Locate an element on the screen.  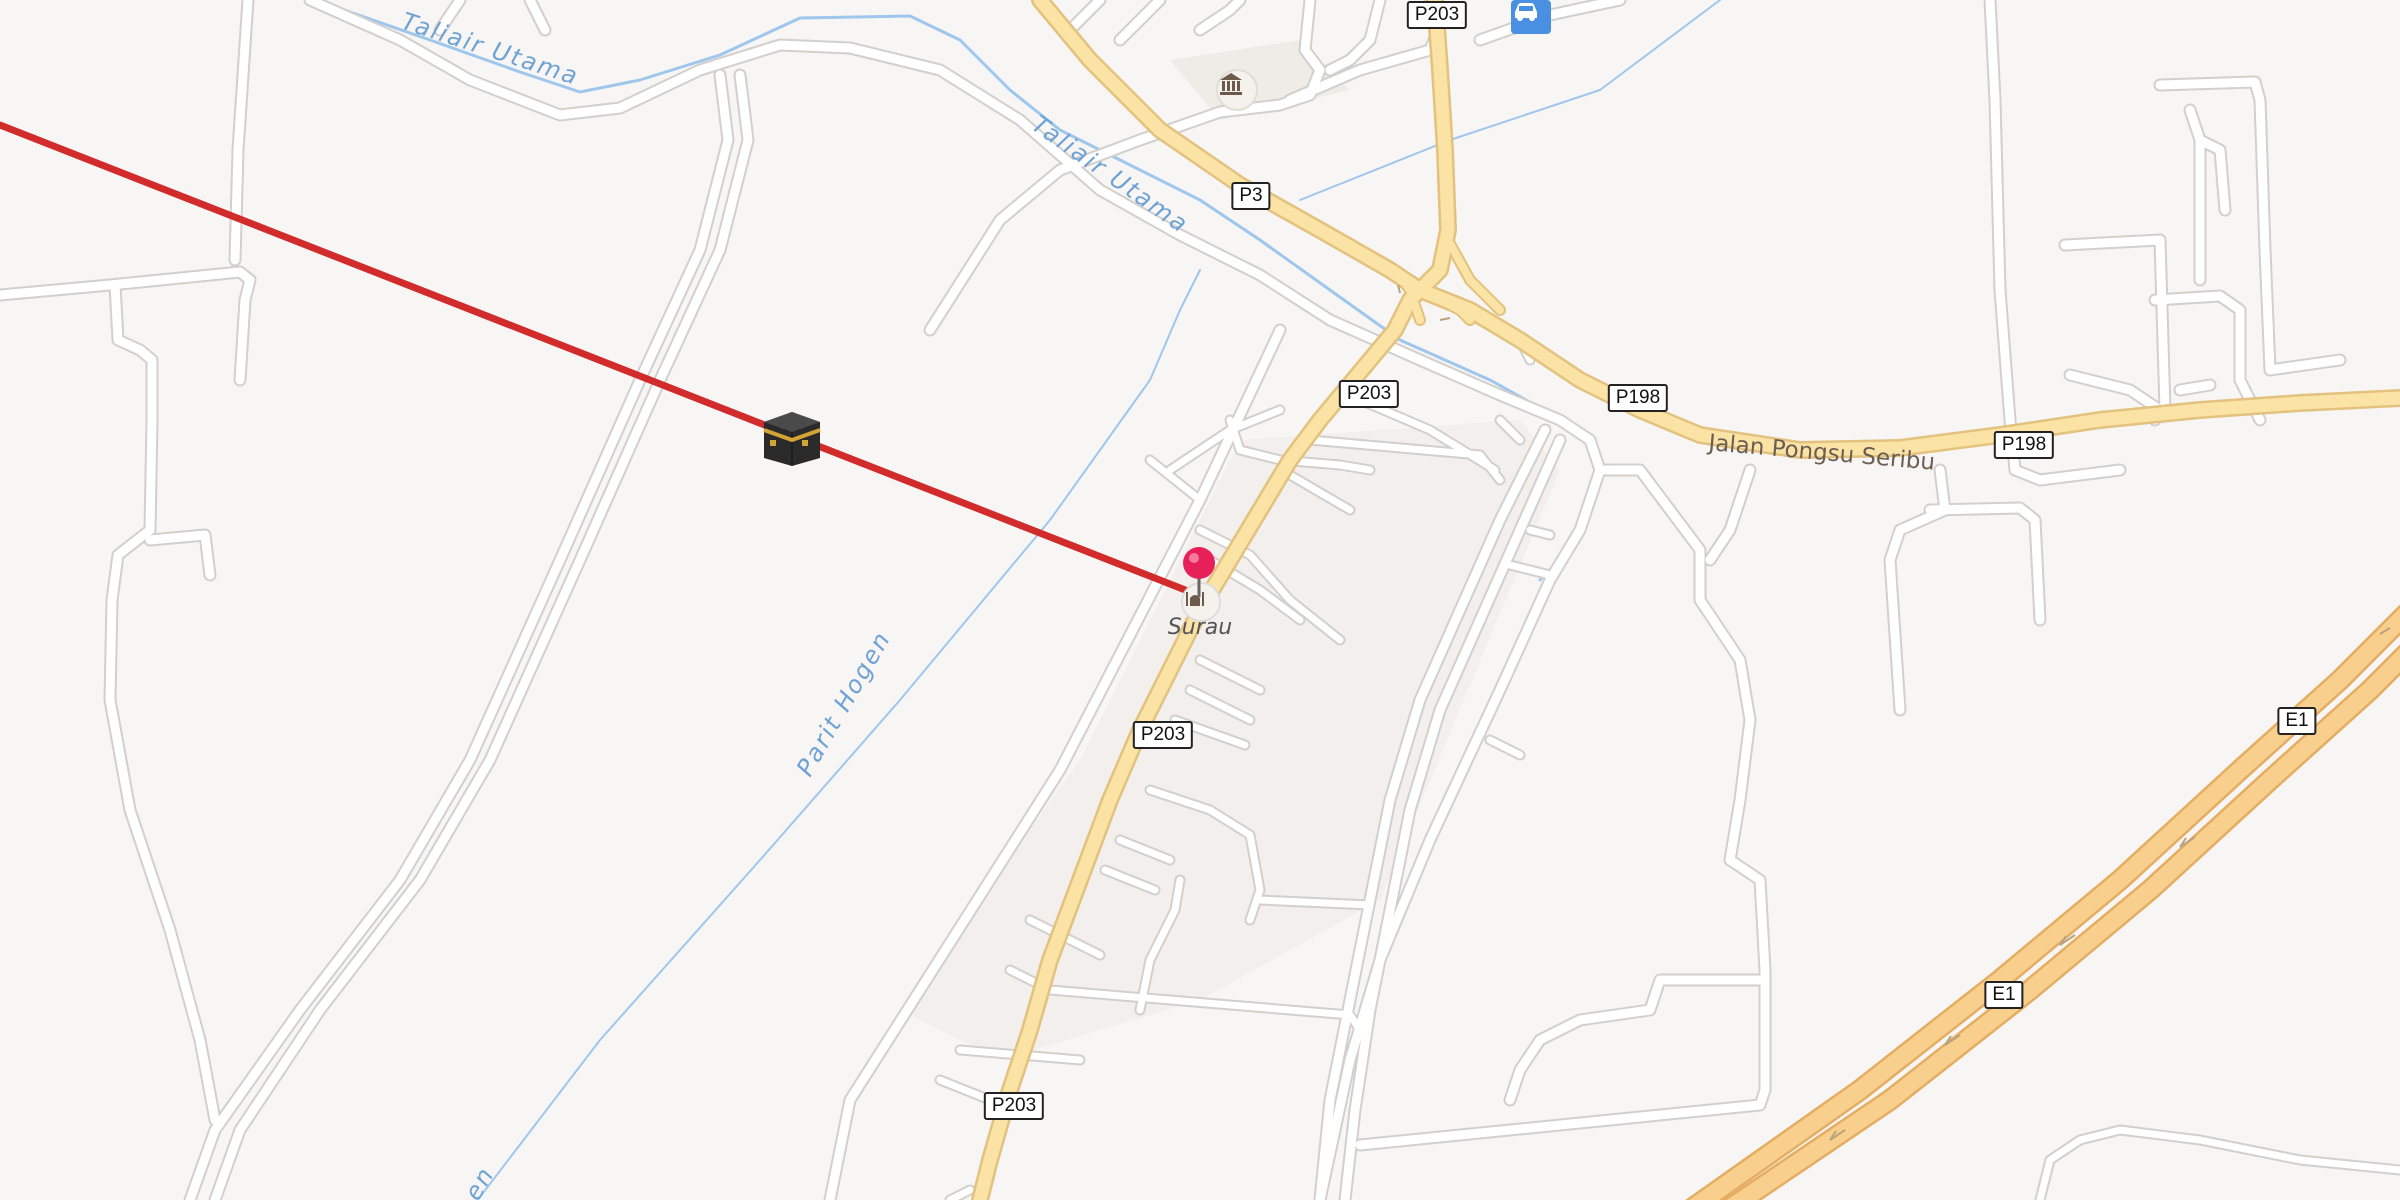
pin-icon is located at coordinates (1199, 573).